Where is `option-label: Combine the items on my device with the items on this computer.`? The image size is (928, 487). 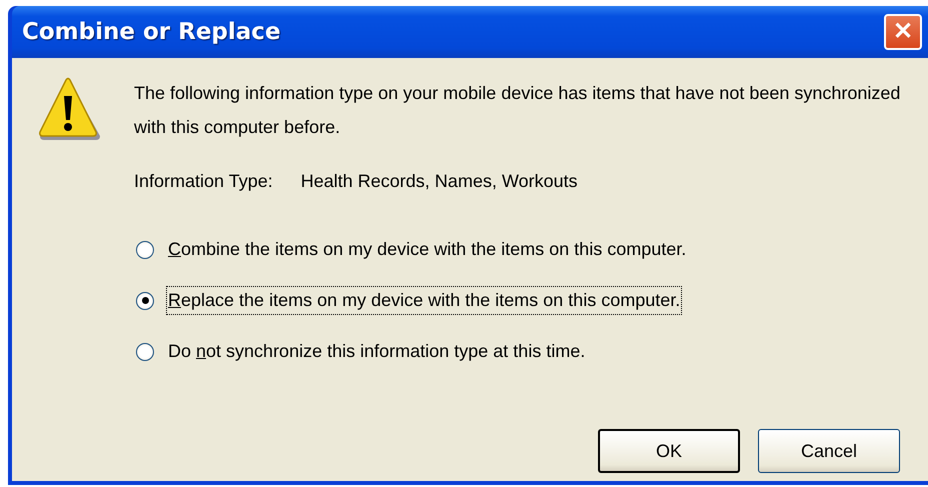 option-label: Combine the items on my device with the items on this computer. is located at coordinates (427, 249).